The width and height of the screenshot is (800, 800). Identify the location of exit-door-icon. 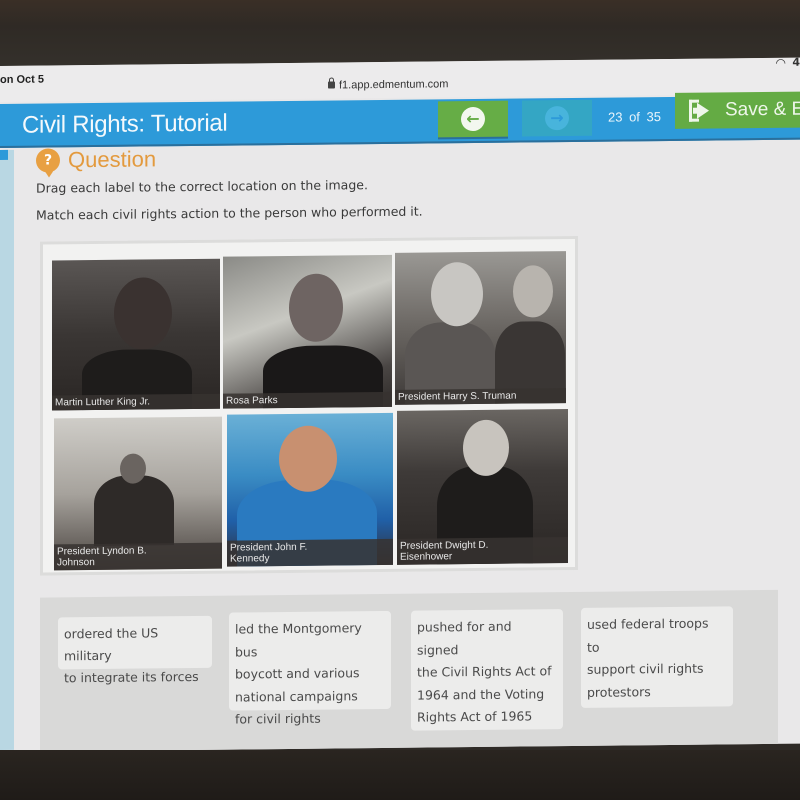
(703, 110).